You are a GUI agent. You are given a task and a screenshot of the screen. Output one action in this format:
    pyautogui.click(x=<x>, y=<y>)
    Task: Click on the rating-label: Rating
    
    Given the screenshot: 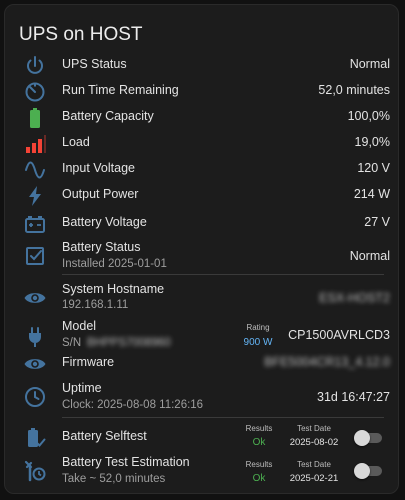 What is the action you would take?
    pyautogui.click(x=258, y=327)
    